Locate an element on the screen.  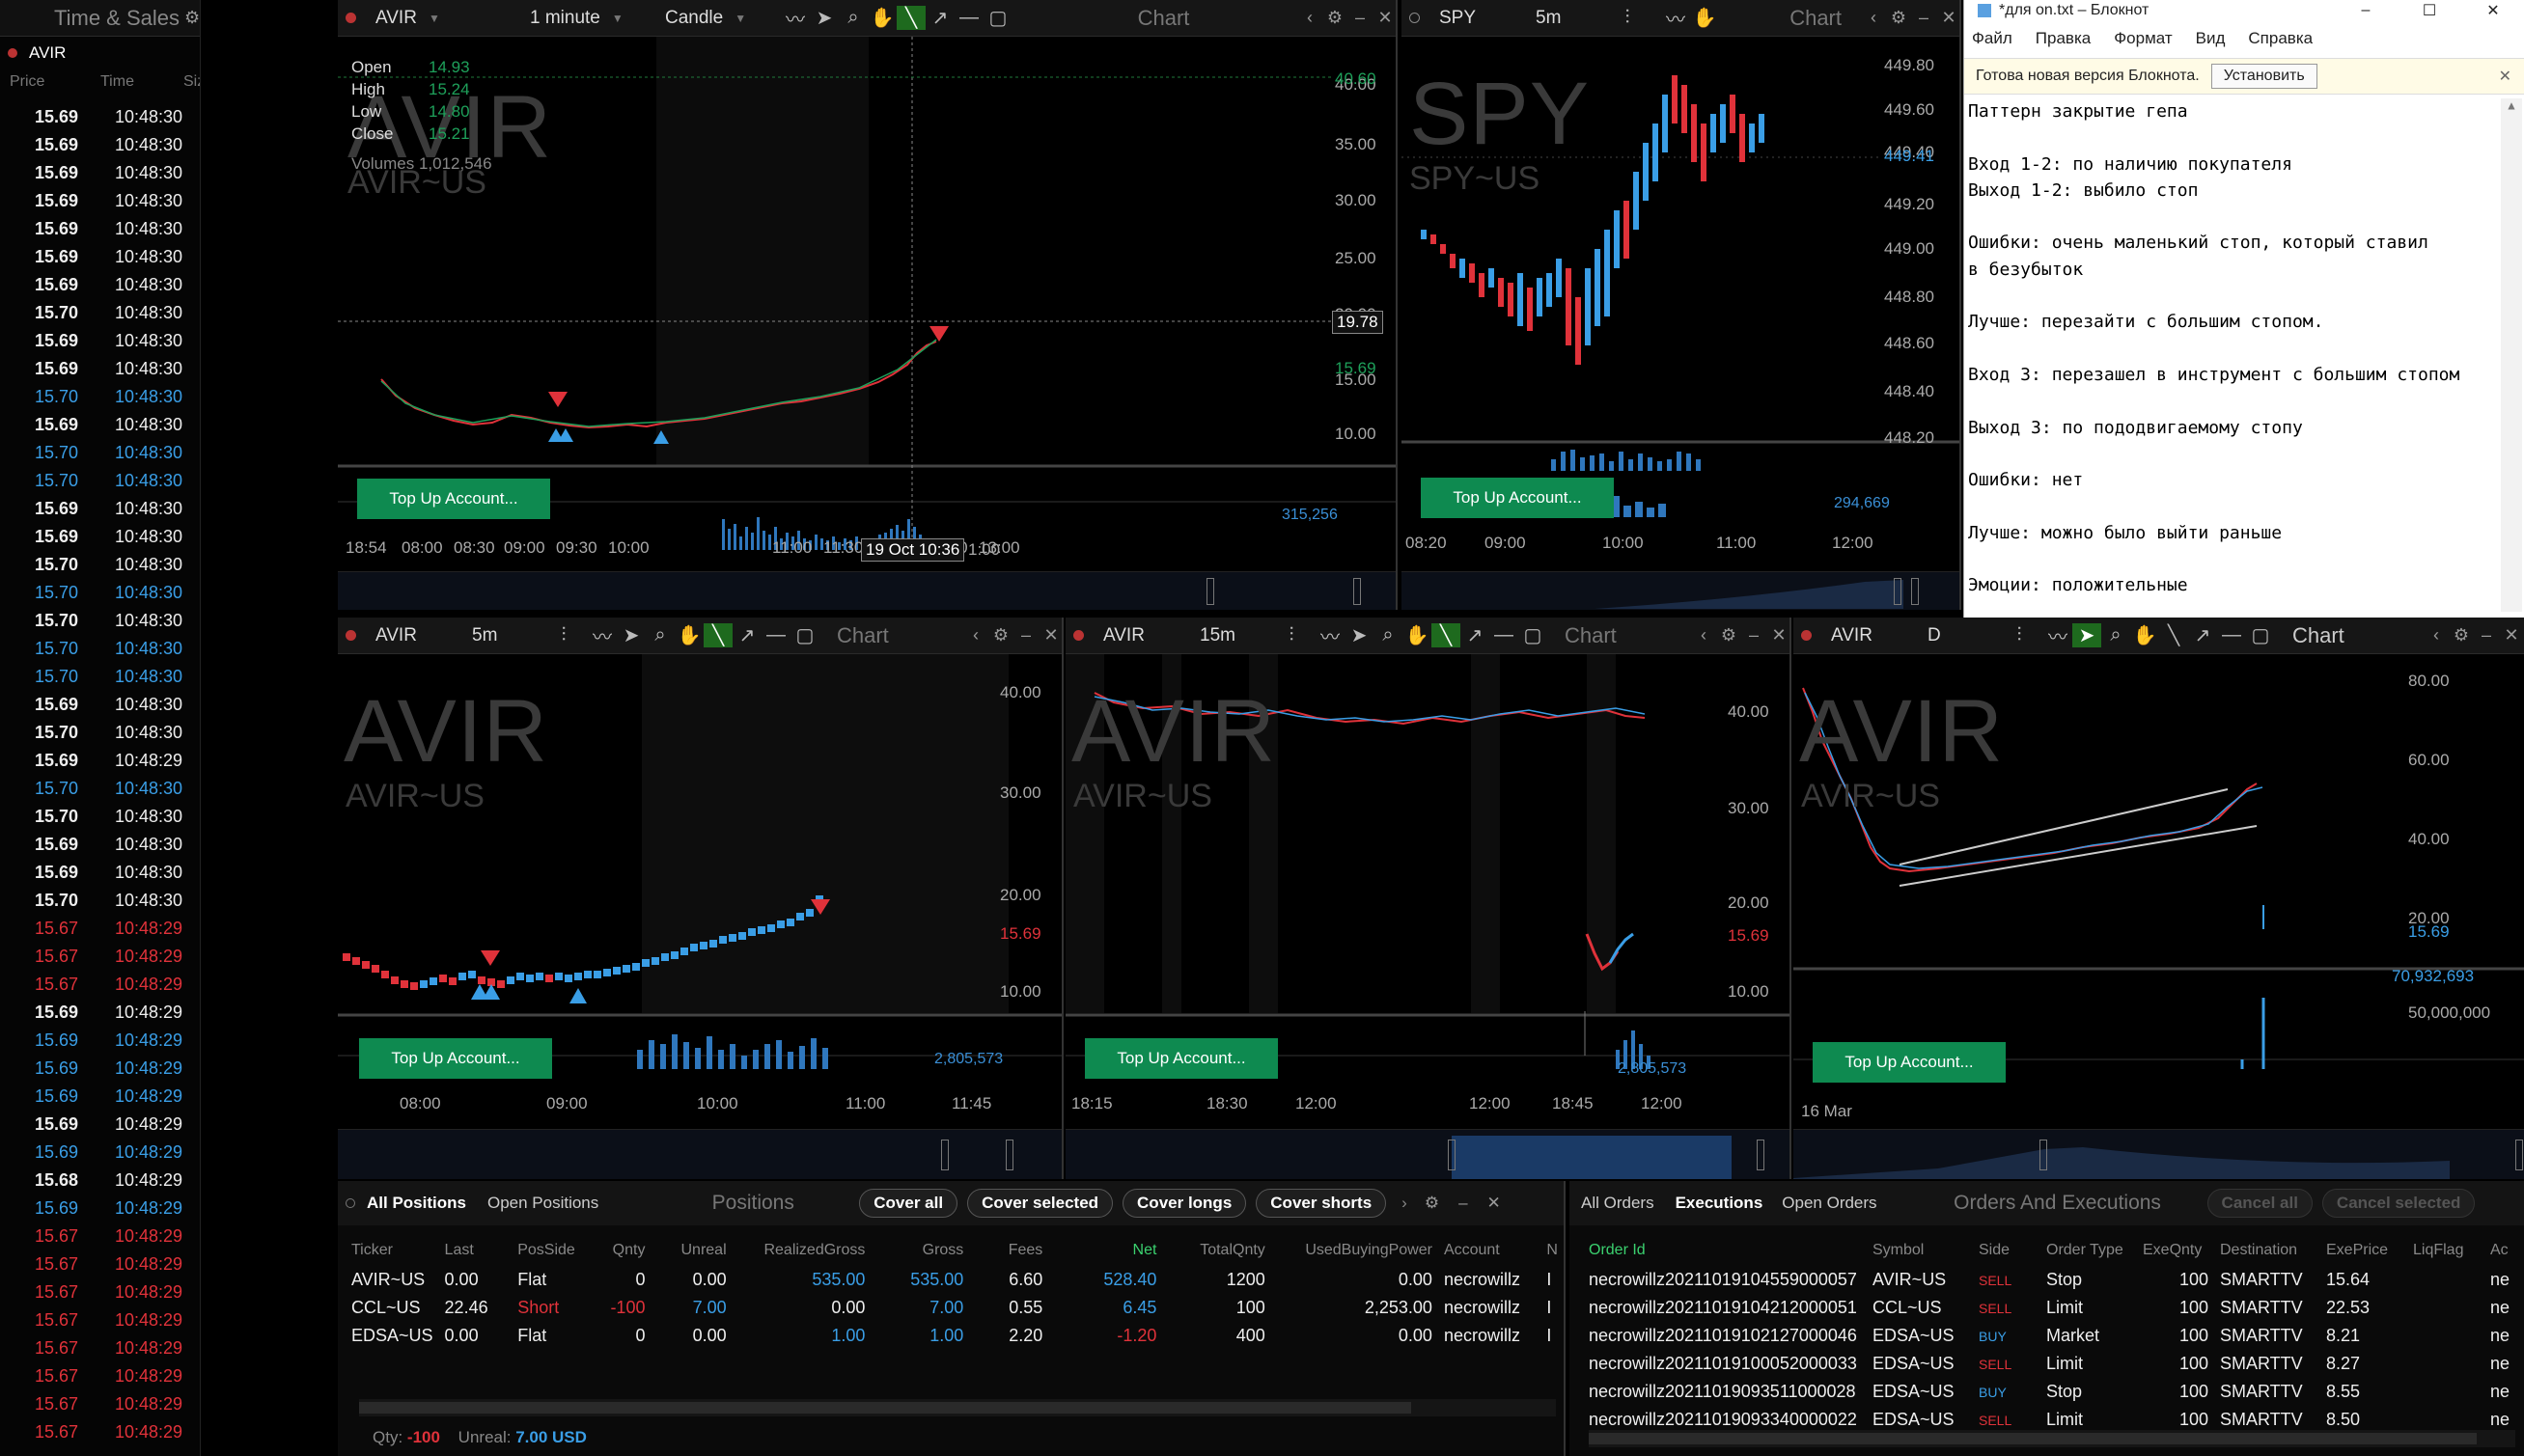
col-header: Last is located at coordinates (476, 1251).